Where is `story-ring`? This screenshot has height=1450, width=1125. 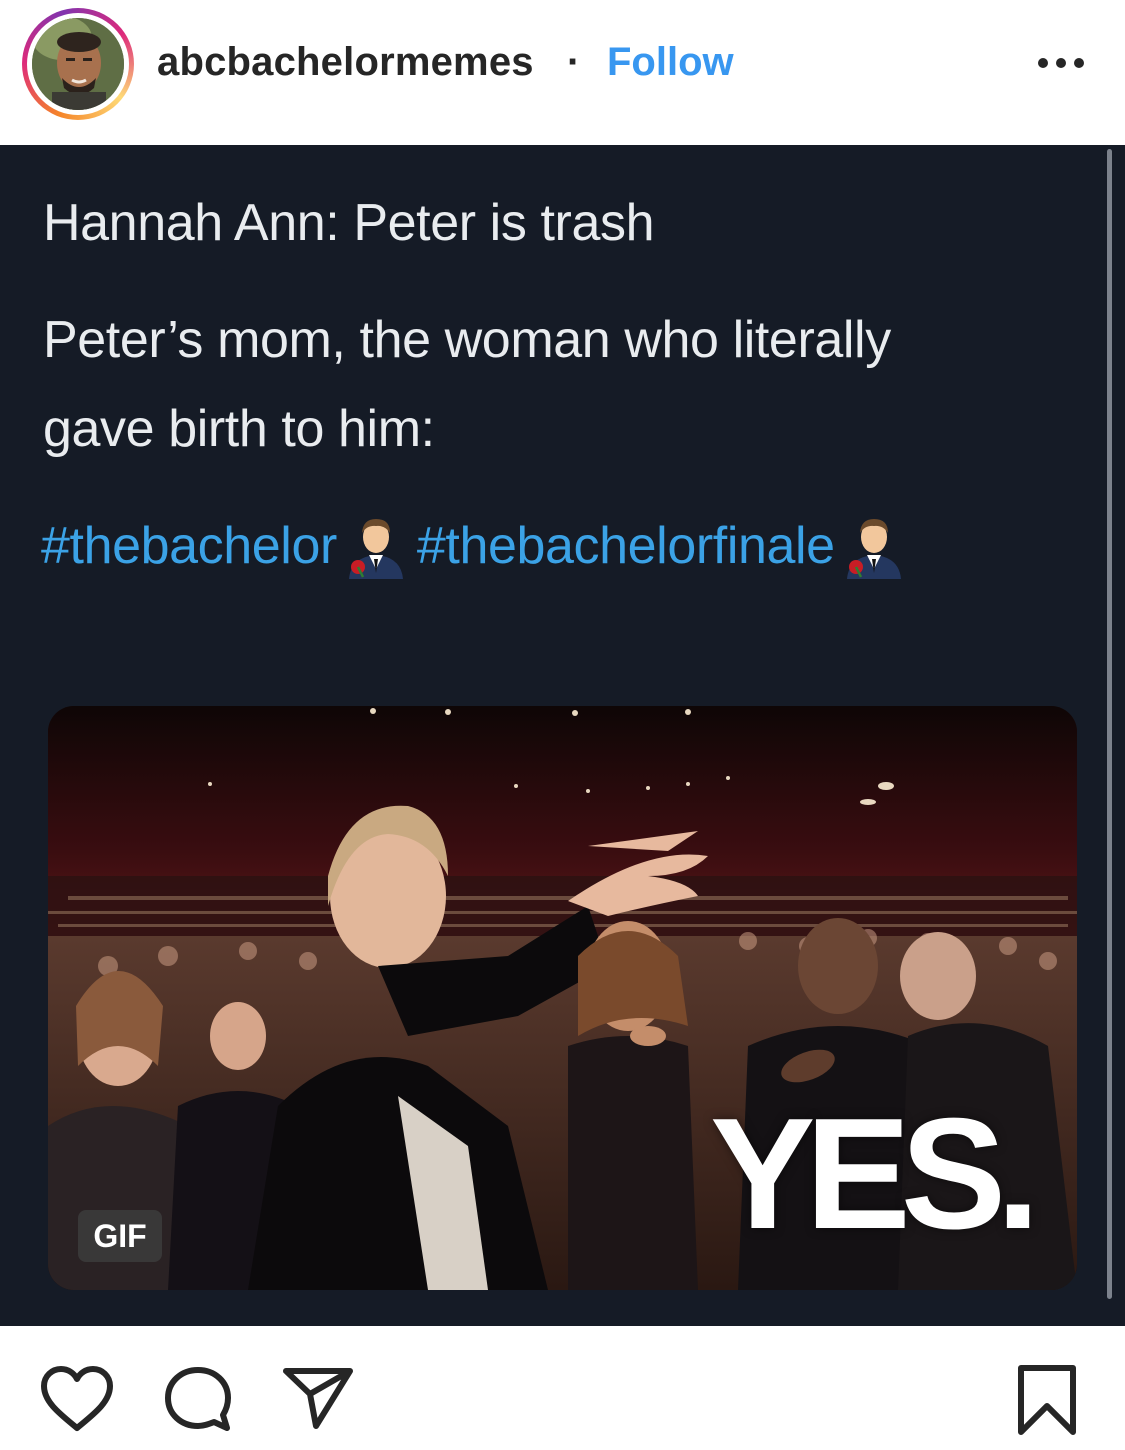 story-ring is located at coordinates (78, 64).